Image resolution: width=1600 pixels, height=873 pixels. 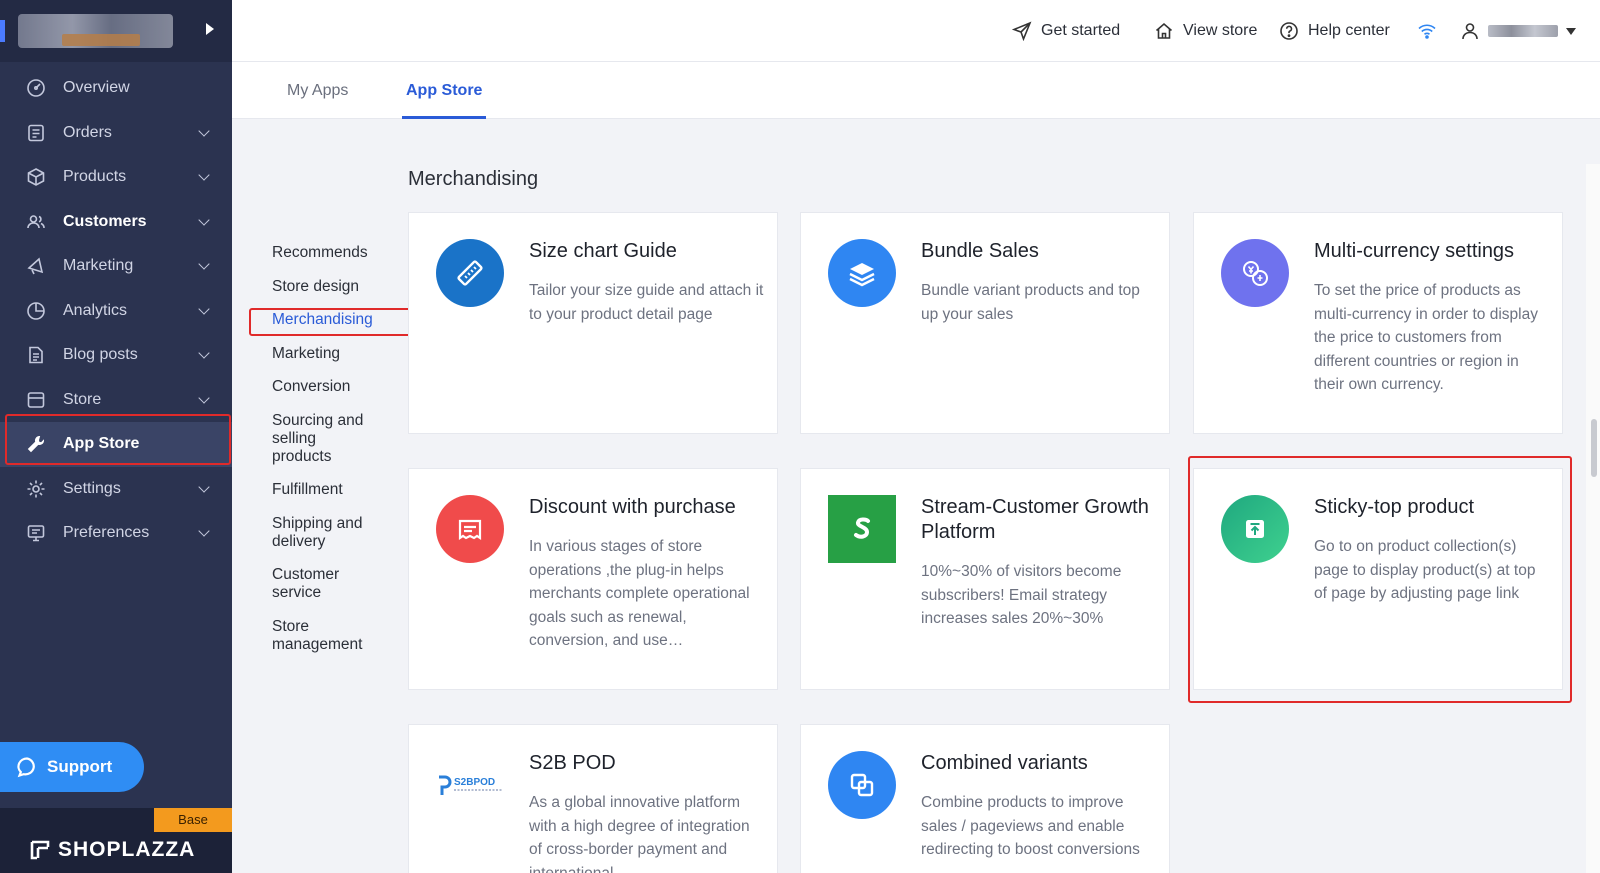 What do you see at coordinates (116, 88) in the screenshot?
I see `sidebar-item-overview: Overview` at bounding box center [116, 88].